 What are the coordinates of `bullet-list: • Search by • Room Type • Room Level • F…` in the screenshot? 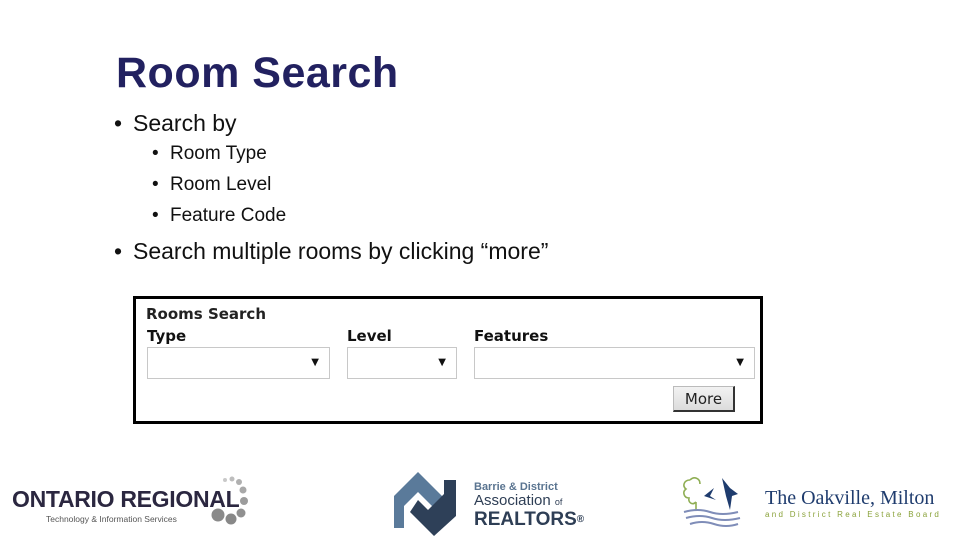 It's located at (331, 187).